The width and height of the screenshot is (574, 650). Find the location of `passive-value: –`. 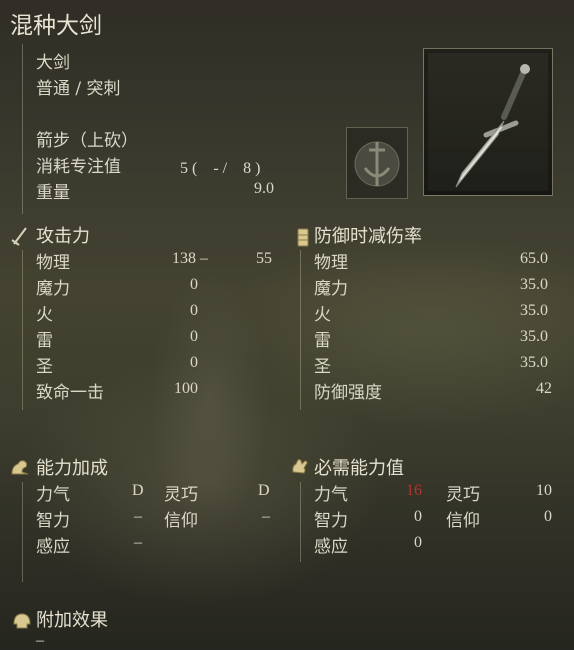

passive-value: – is located at coordinates (40, 640).